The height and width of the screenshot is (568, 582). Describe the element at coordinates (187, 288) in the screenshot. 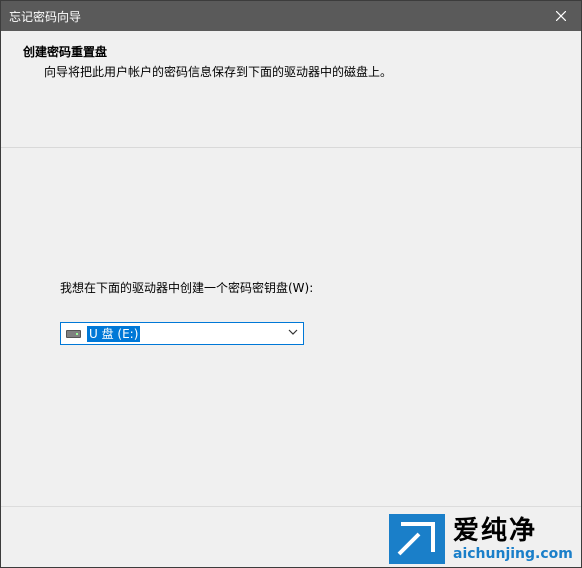

I see `drive-select-label: 我想在下面的驱动器中创建一个密码密钥盘(W):` at that location.